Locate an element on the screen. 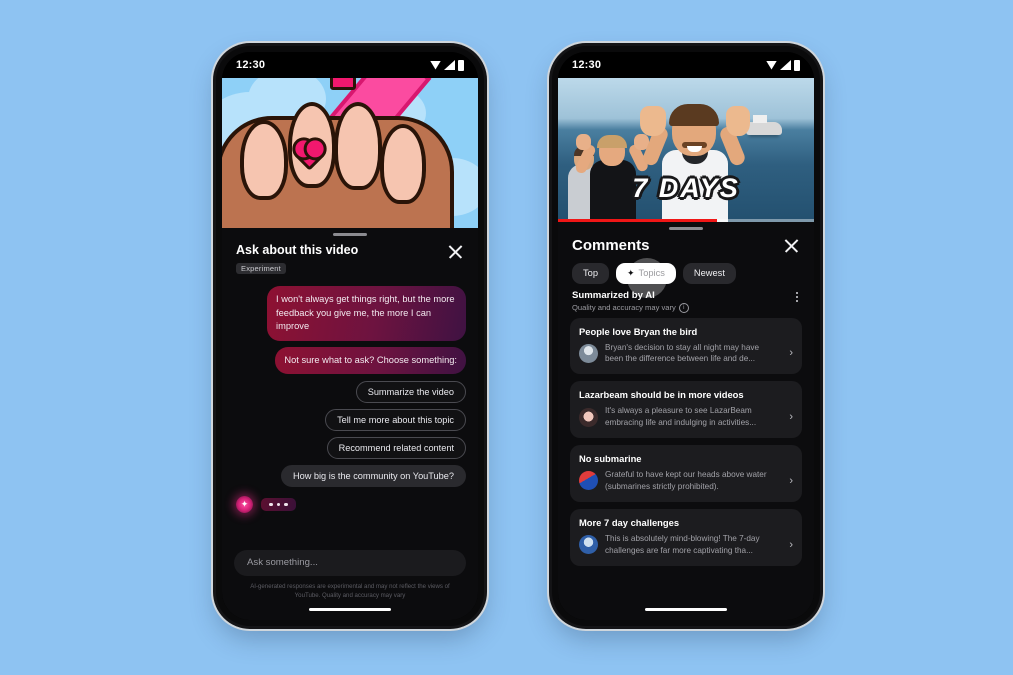  video-player-right: 7 DAYS is located at coordinates (686, 150).